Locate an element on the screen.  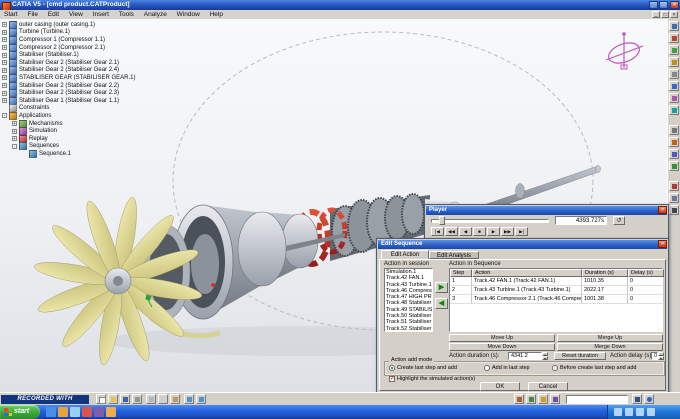
tree-item-compressor-1: + Compressor 1 (Compressor 1.1) is located at coordinates (102, 39).